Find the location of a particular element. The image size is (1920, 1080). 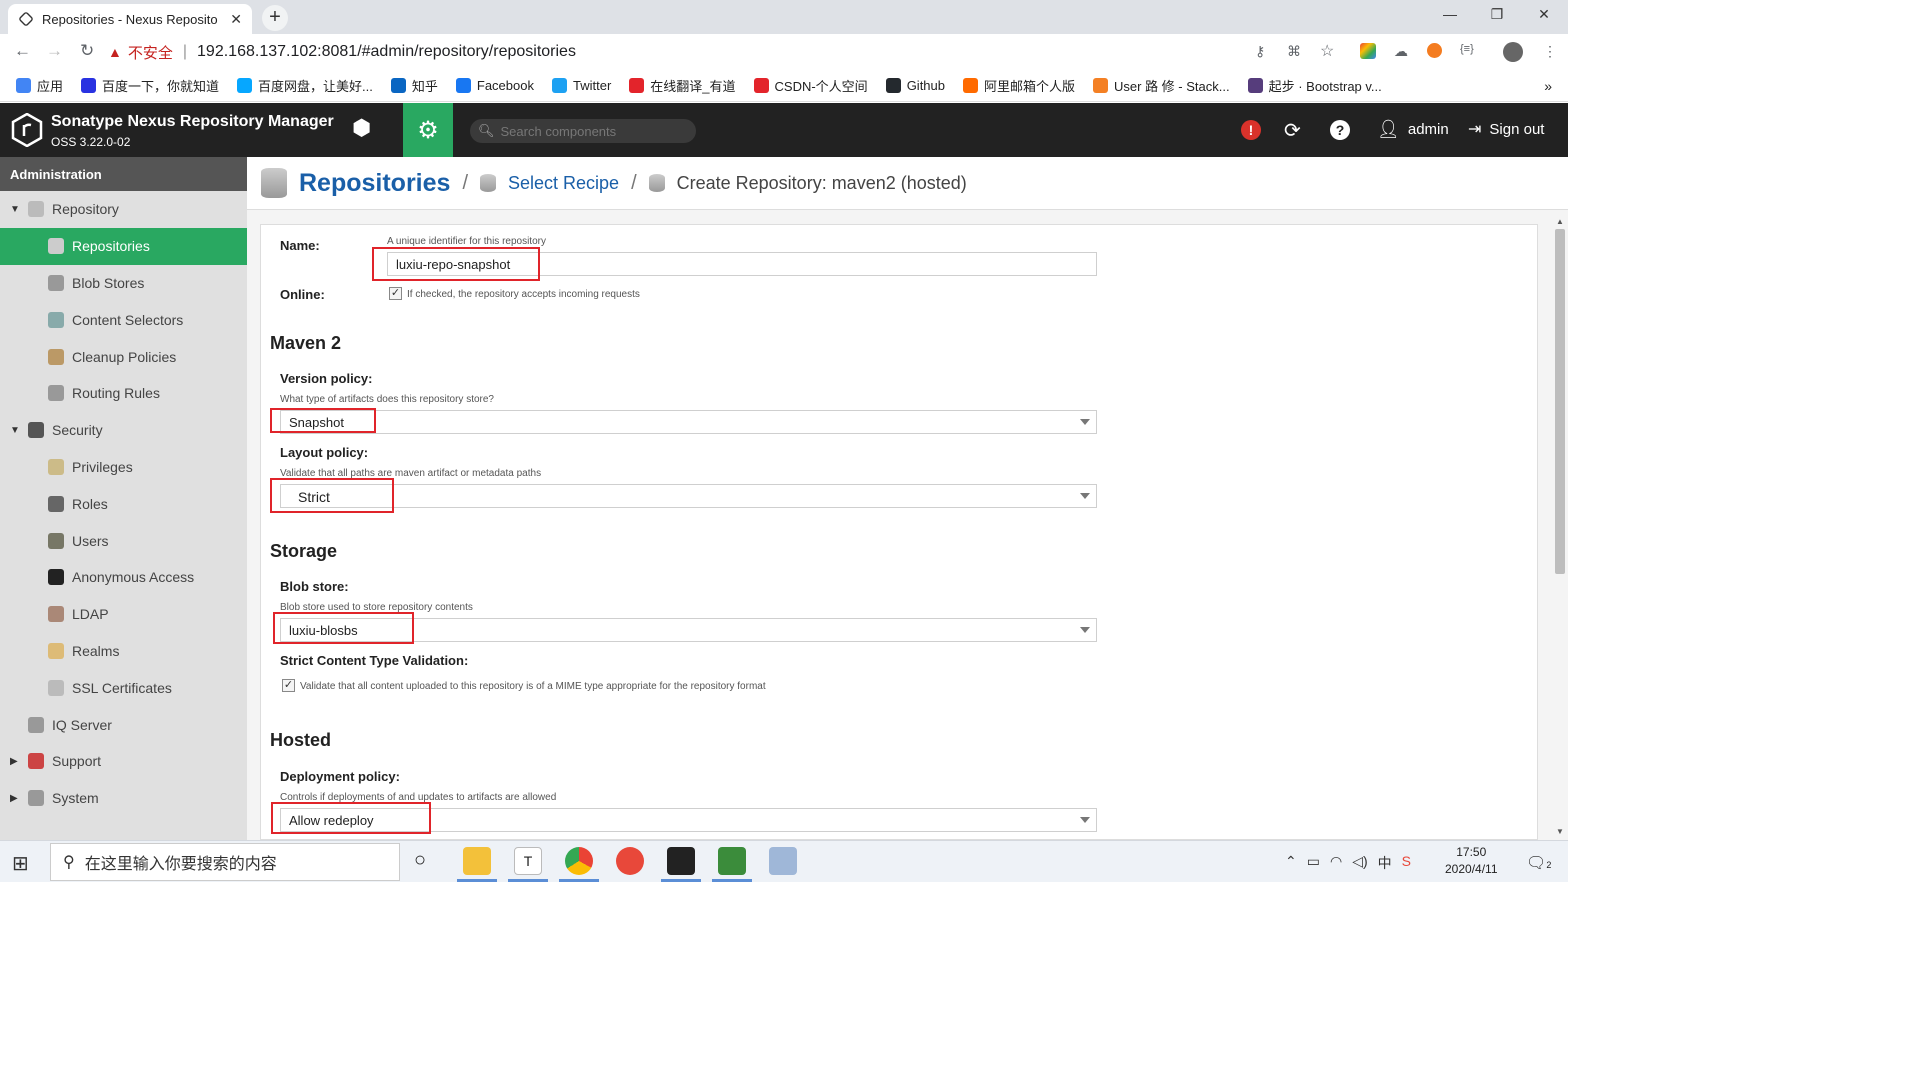

sidebar-item-anonymous-access: Anonymous Access is located at coordinates (123, 577).